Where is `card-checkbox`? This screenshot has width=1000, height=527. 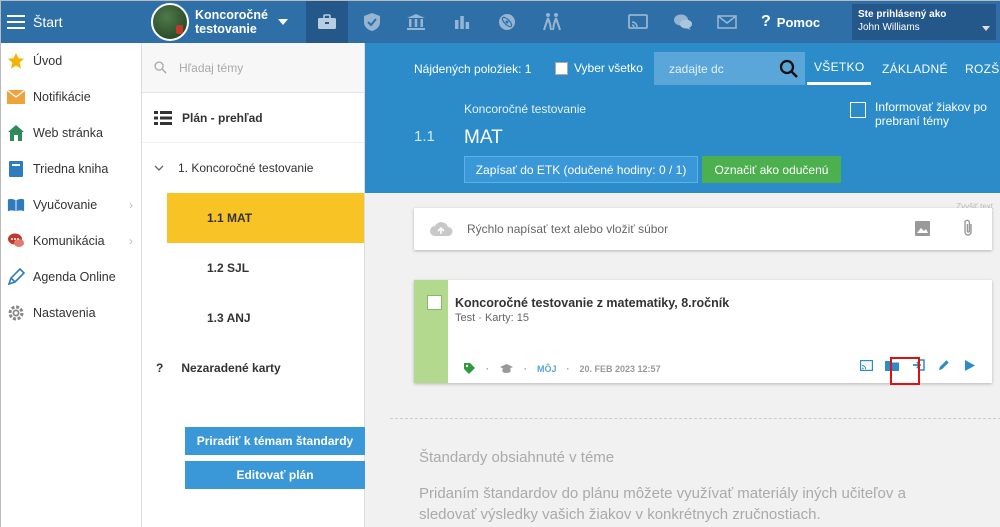 card-checkbox is located at coordinates (434, 302).